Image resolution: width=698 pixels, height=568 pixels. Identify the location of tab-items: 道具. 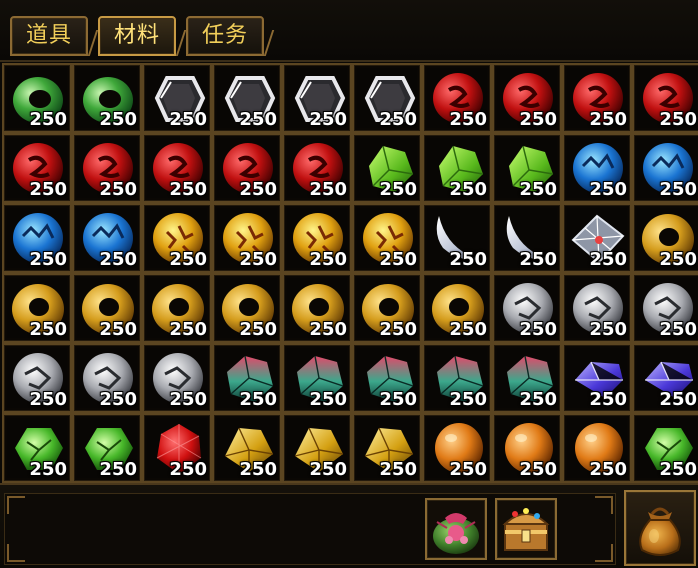
(49, 36).